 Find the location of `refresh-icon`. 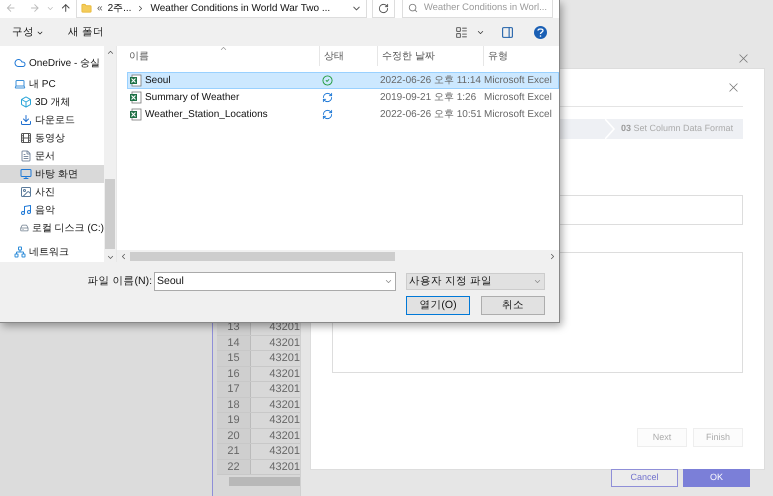

refresh-icon is located at coordinates (383, 8).